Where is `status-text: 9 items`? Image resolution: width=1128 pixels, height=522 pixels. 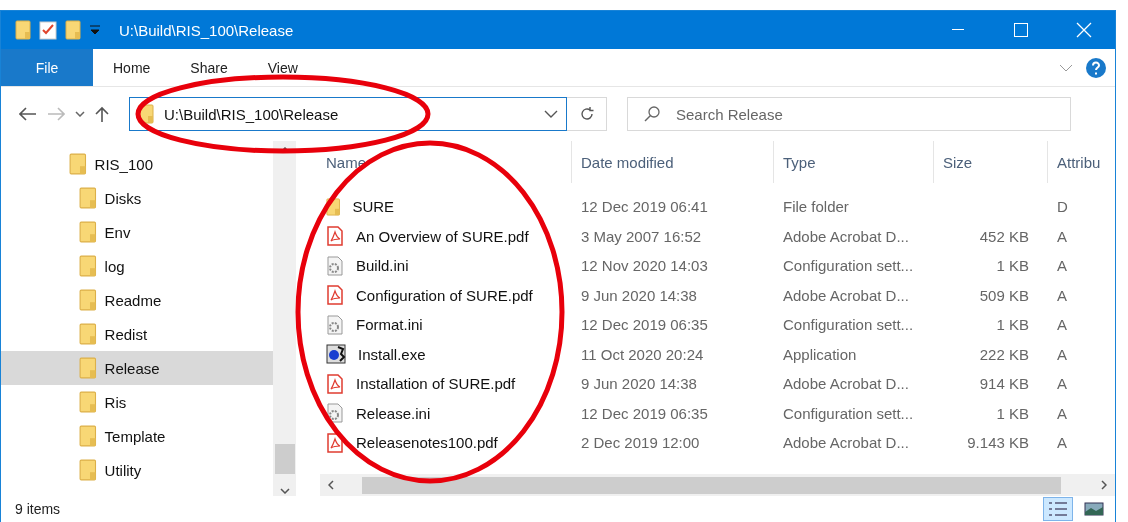
status-text: 9 items is located at coordinates (38, 509).